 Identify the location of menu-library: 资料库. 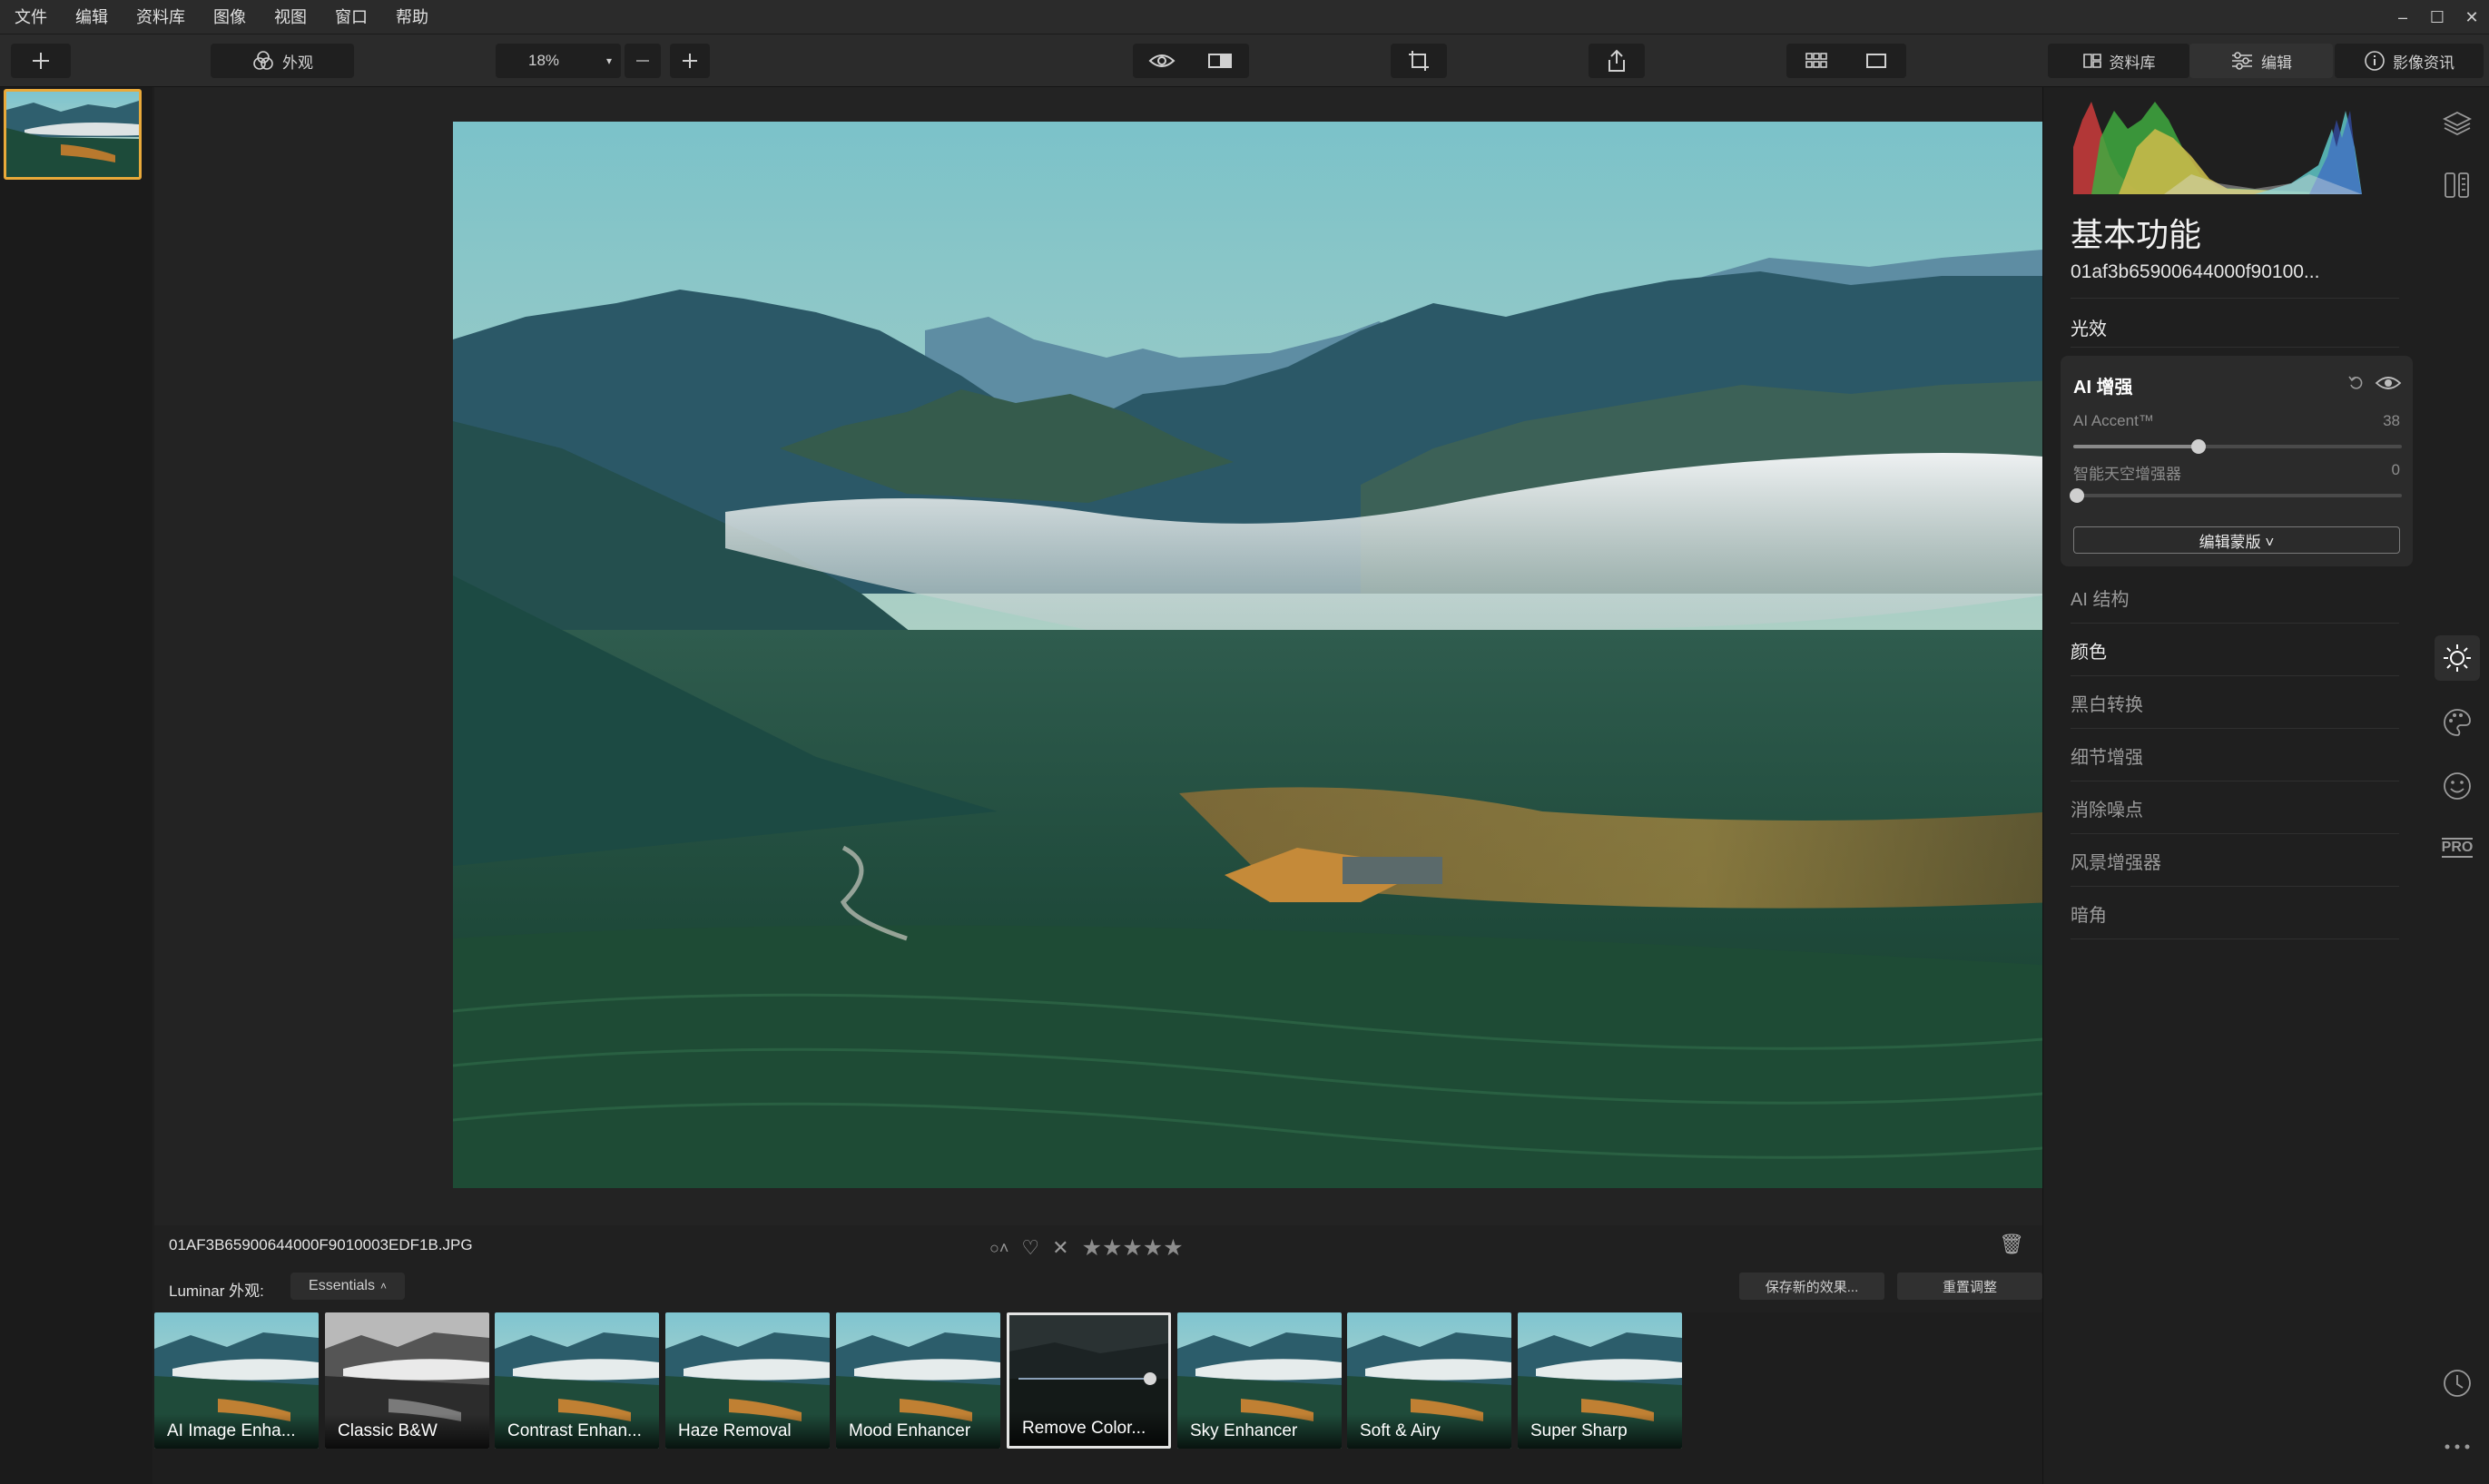
(161, 17).